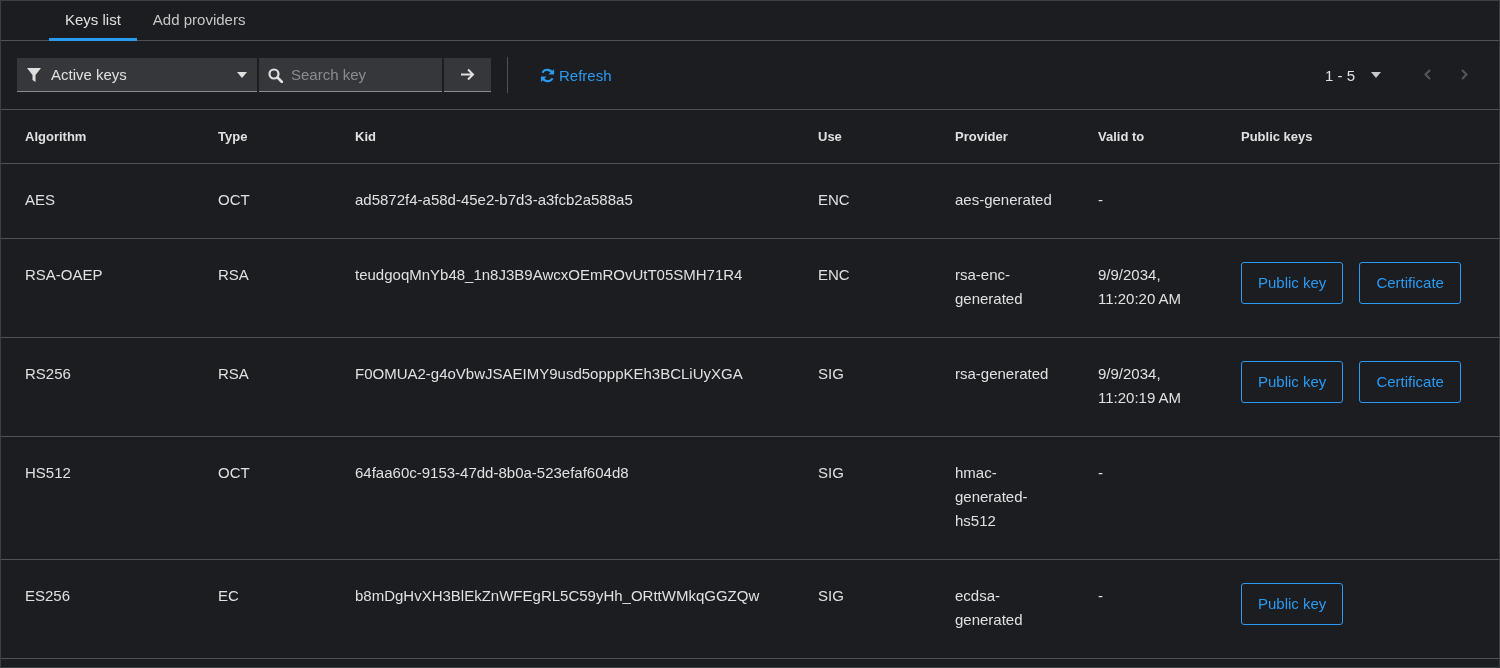 Image resolution: width=1500 pixels, height=668 pixels. I want to click on search-icon, so click(275, 75).